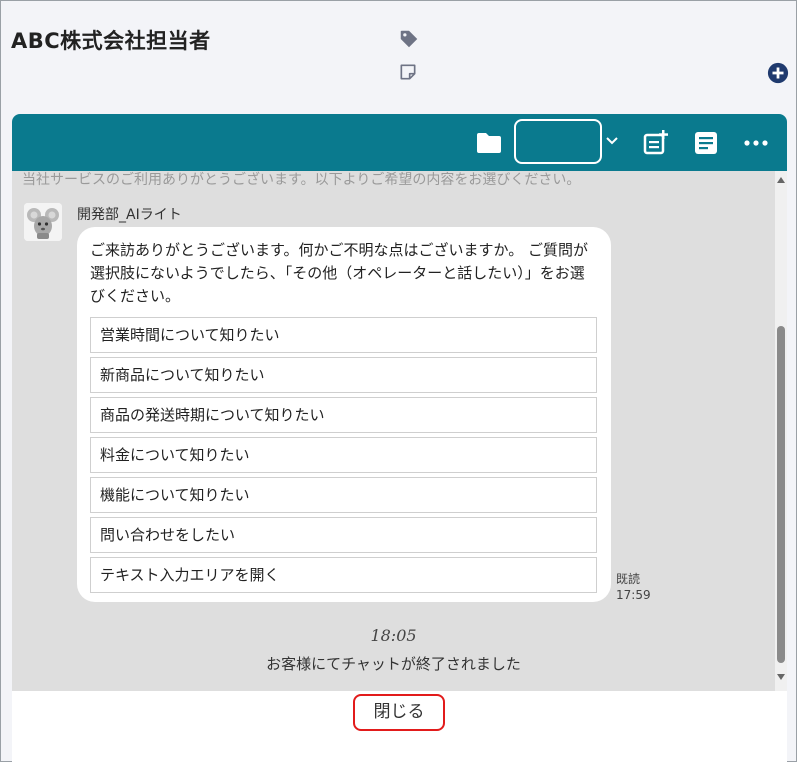 The width and height of the screenshot is (797, 762). Describe the element at coordinates (558, 141) in the screenshot. I see `status-select` at that location.